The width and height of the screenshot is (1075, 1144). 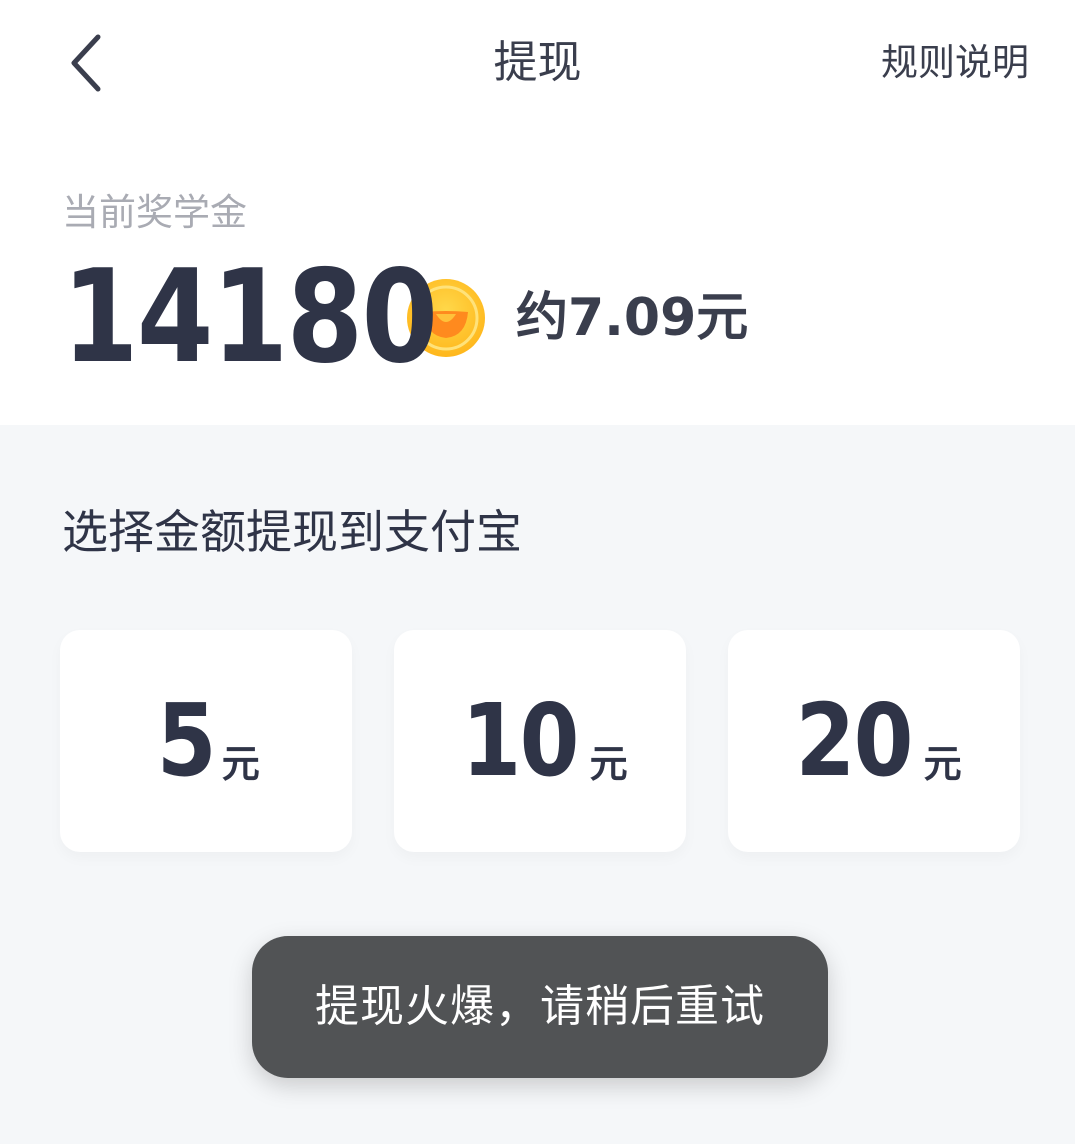 I want to click on toast-message: 提现火爆，请稍后重试, so click(x=540, y=1007).